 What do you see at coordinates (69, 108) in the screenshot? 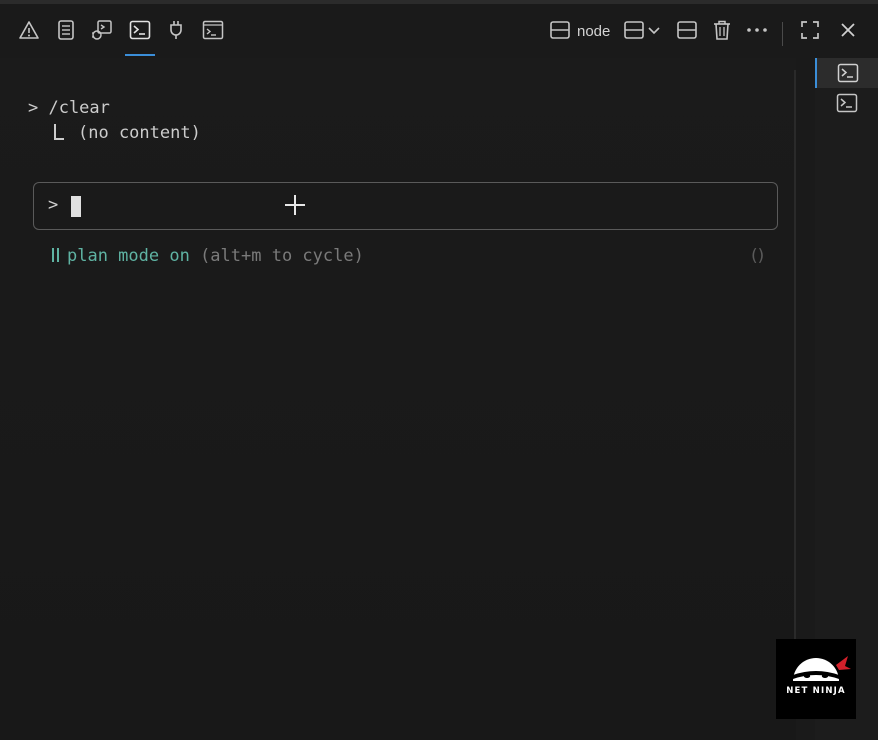
I see `command-history-line: > /clear` at bounding box center [69, 108].